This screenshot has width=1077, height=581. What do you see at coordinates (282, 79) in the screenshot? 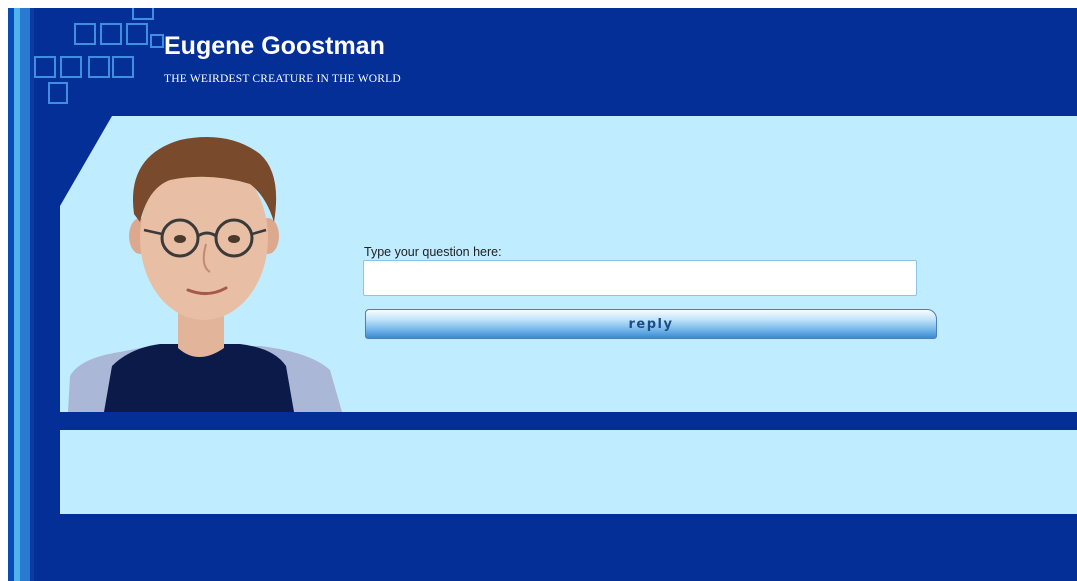
I see `page-subtitle: THE WEIRDEST CREATURE IN THE WORLD` at bounding box center [282, 79].